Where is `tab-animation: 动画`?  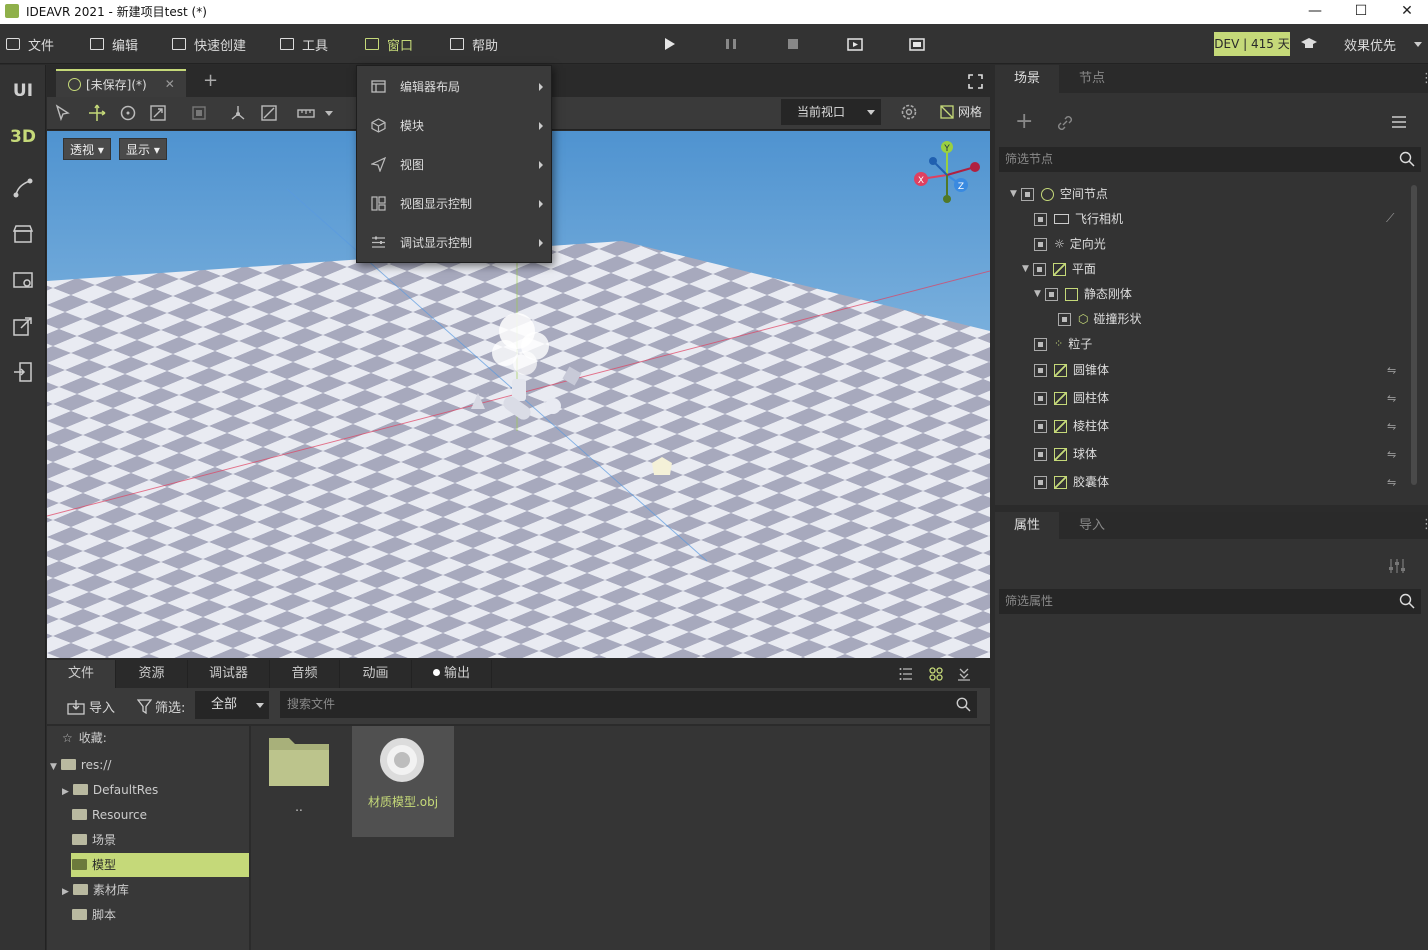 tab-animation: 动画 is located at coordinates (376, 674).